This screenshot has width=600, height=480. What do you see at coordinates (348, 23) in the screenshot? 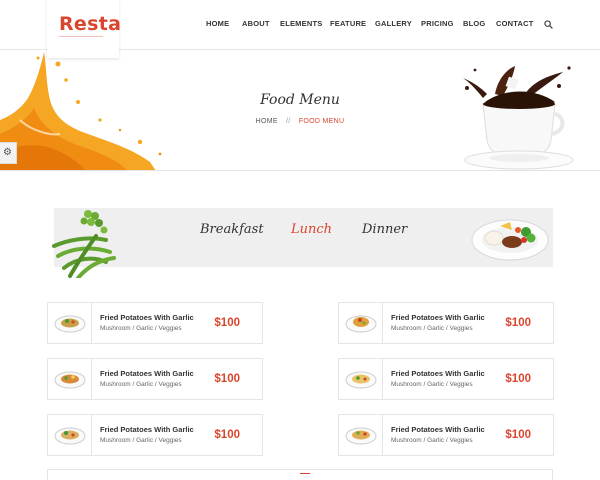
I see `nav-feature: FEATURE` at bounding box center [348, 23].